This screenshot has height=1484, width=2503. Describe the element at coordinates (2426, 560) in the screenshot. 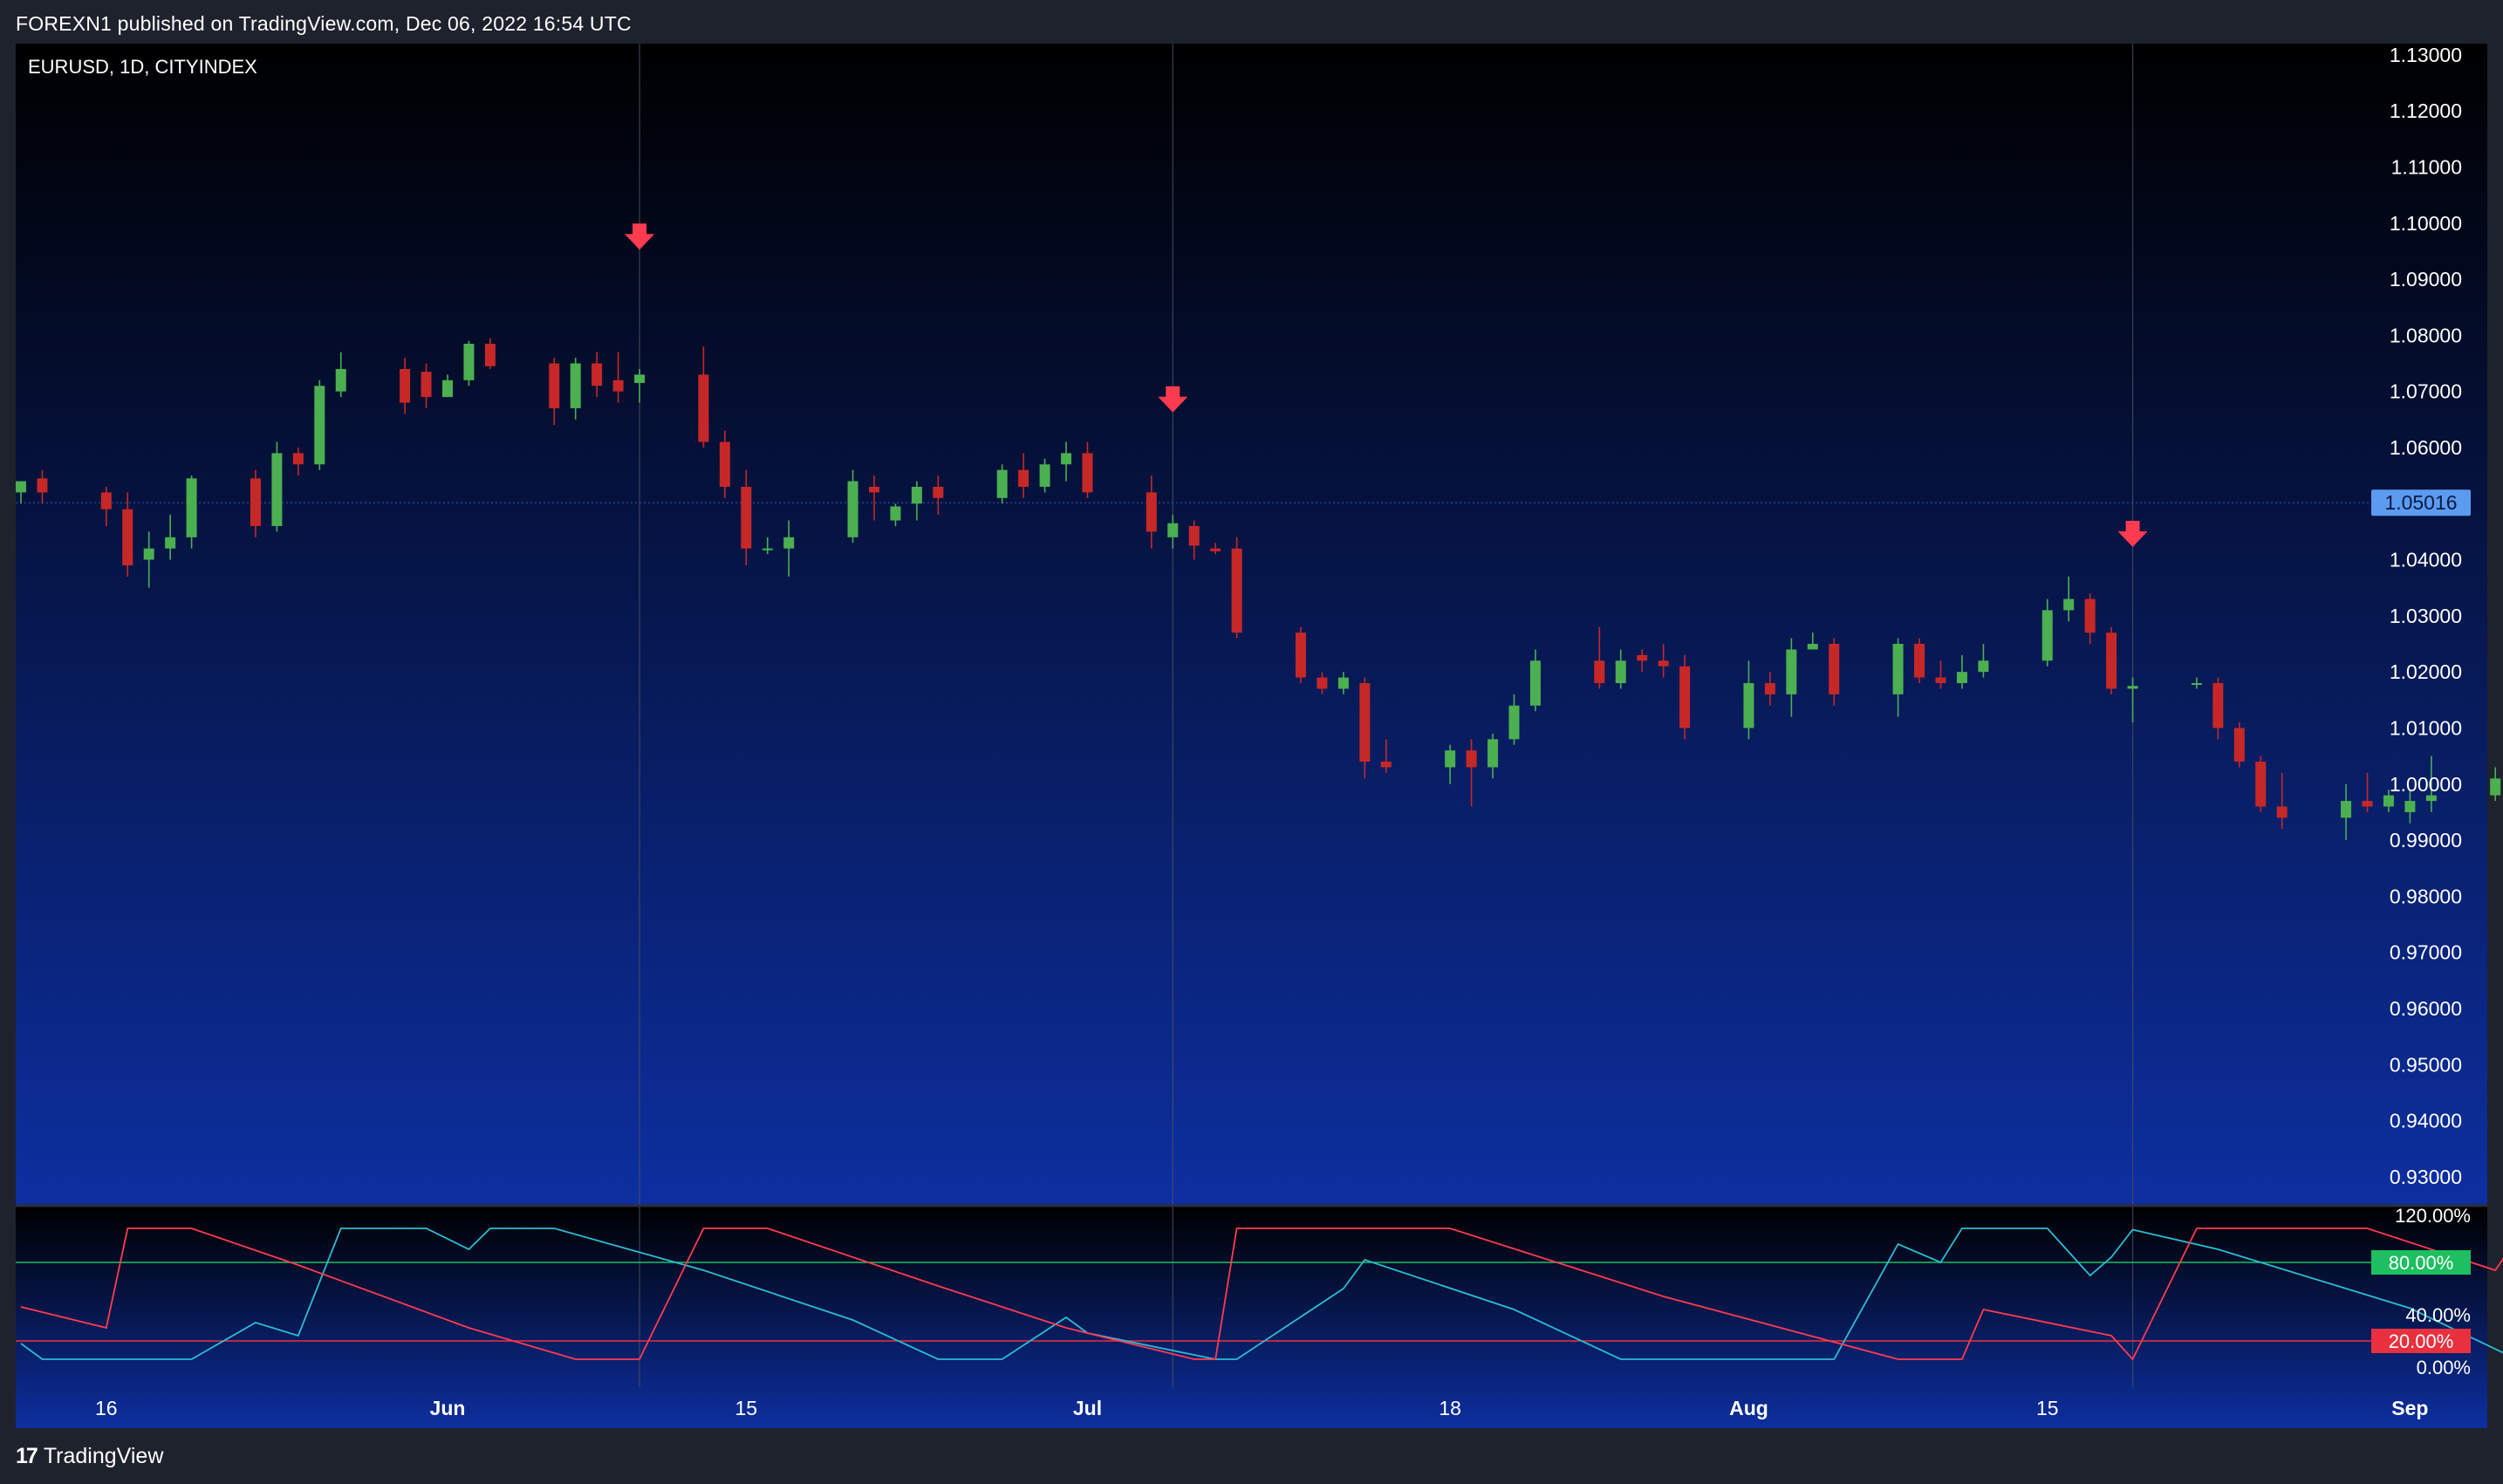

I see `price-tick-label: 1.04000` at that location.